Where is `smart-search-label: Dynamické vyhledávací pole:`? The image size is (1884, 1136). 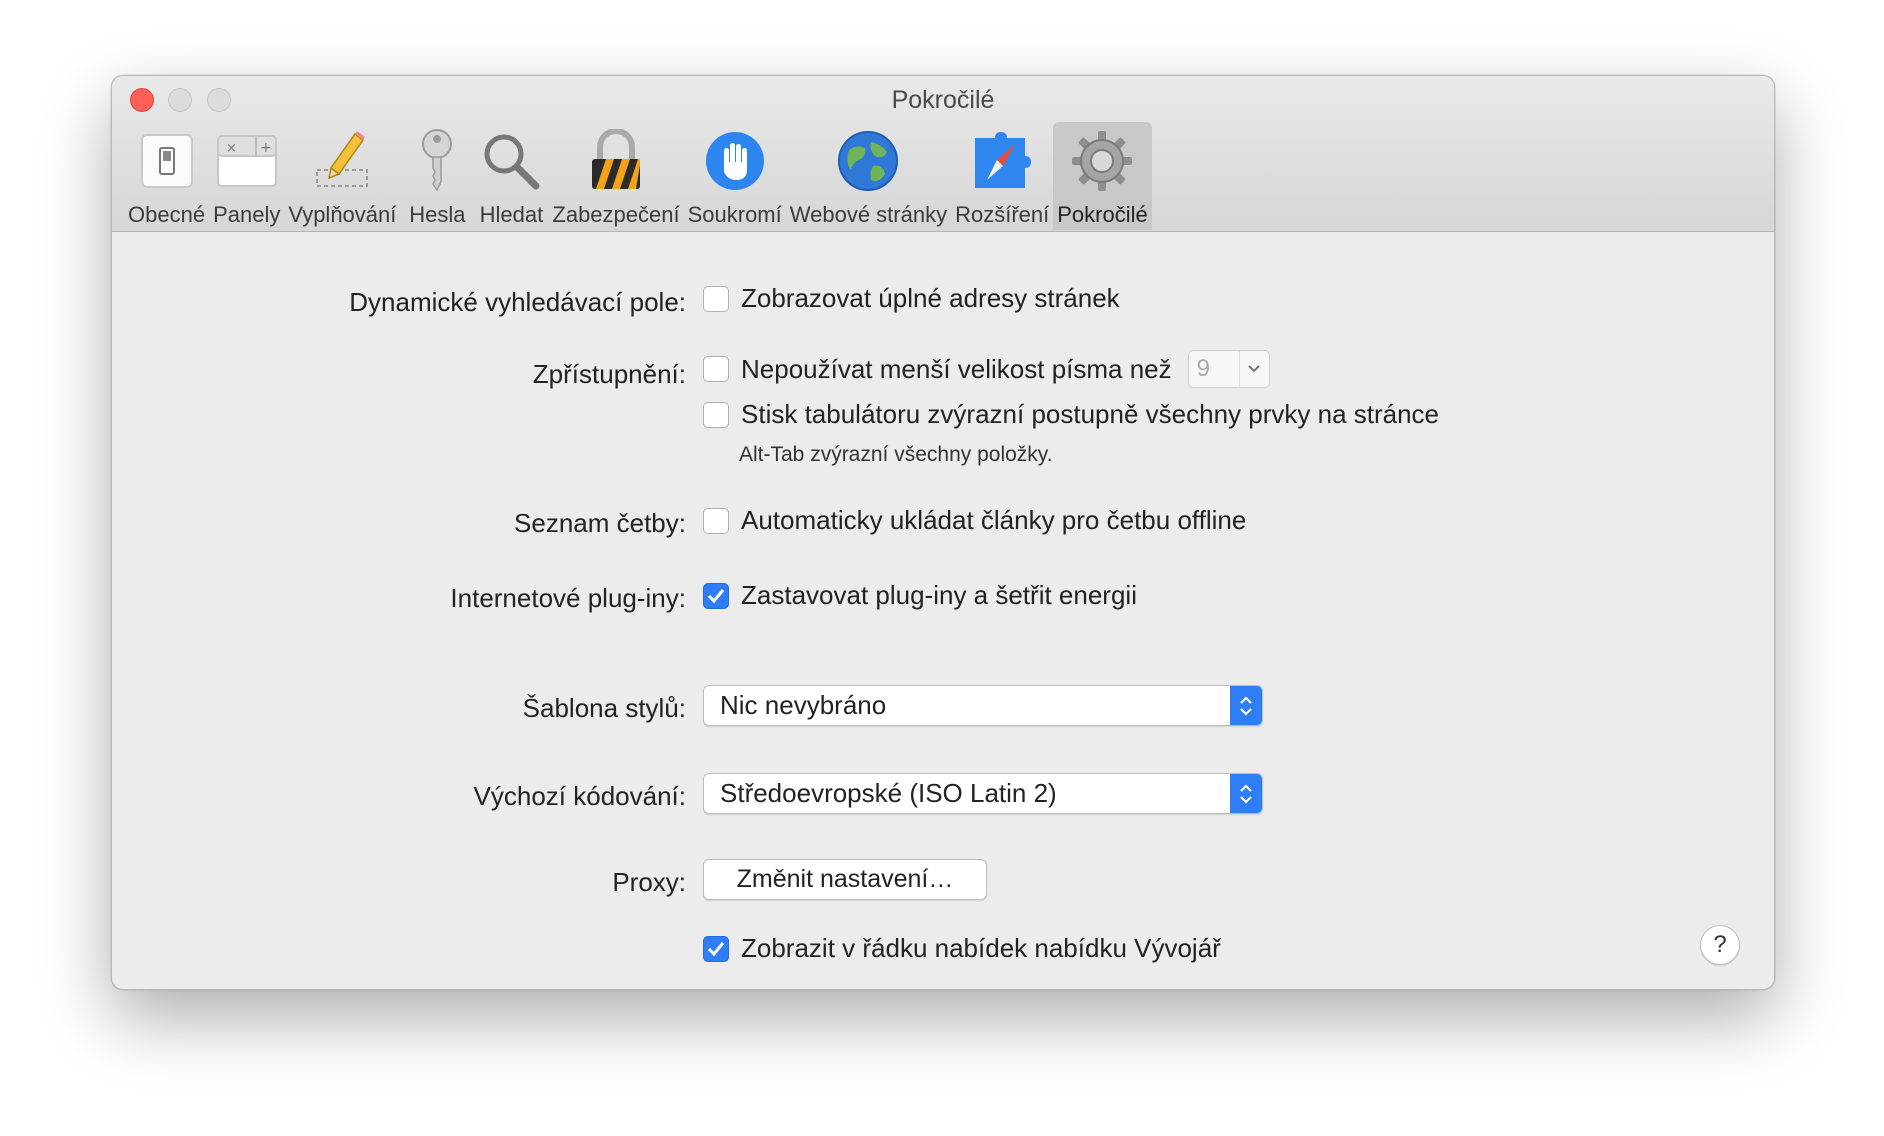
smart-search-label: Dynamické vyhledávací pole: is located at coordinates (517, 302).